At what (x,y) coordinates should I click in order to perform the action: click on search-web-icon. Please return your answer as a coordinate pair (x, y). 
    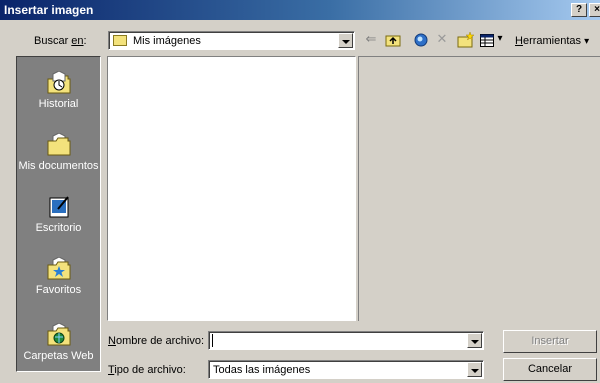
    Looking at the image, I should click on (421, 40).